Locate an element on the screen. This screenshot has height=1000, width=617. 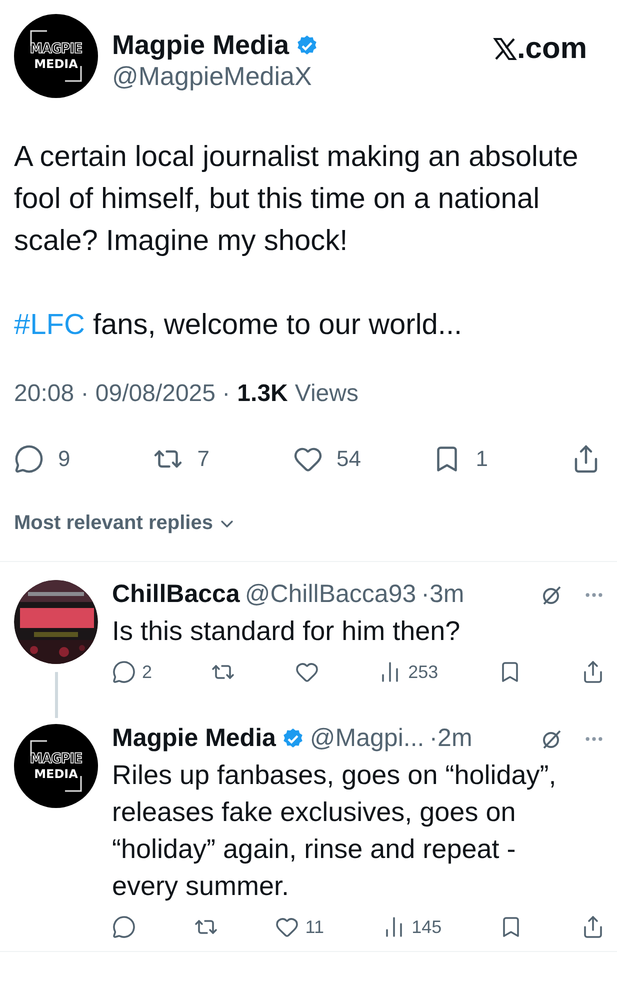
like-button: 11 is located at coordinates (299, 927).